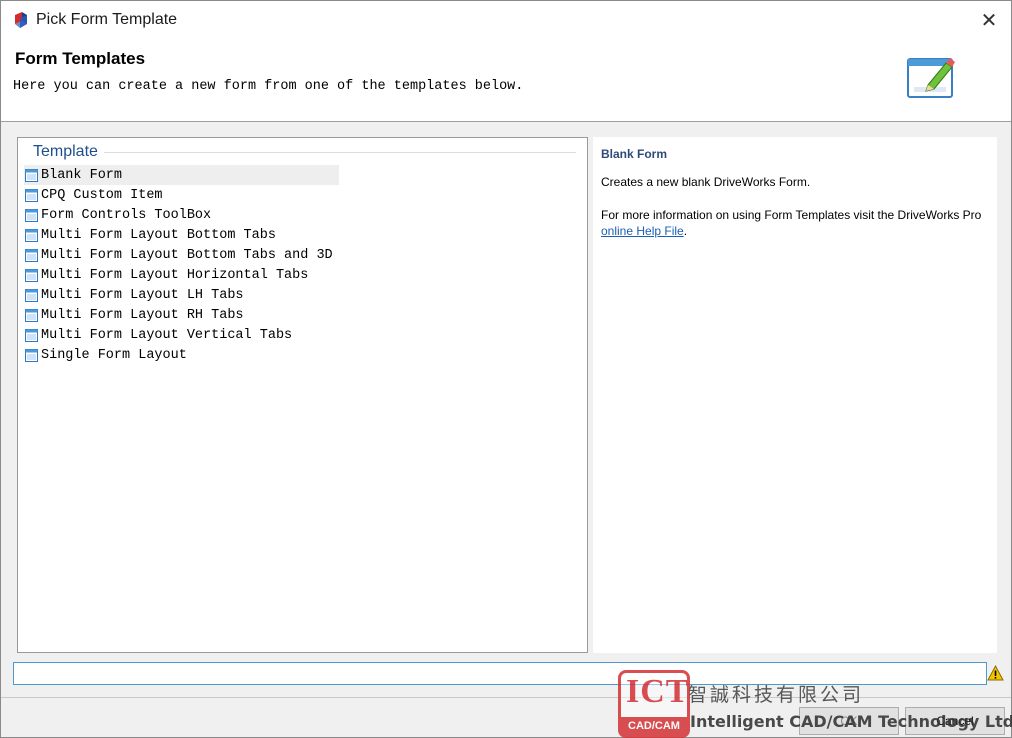 This screenshot has height=738, width=1012. What do you see at coordinates (181, 195) in the screenshot?
I see `template-item: CPQ Custom Item` at bounding box center [181, 195].